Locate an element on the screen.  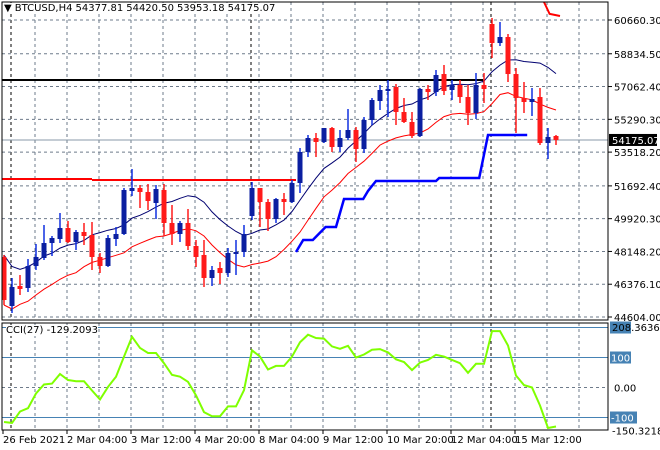
cci-zero-label: 0.00 is located at coordinates (625, 389).